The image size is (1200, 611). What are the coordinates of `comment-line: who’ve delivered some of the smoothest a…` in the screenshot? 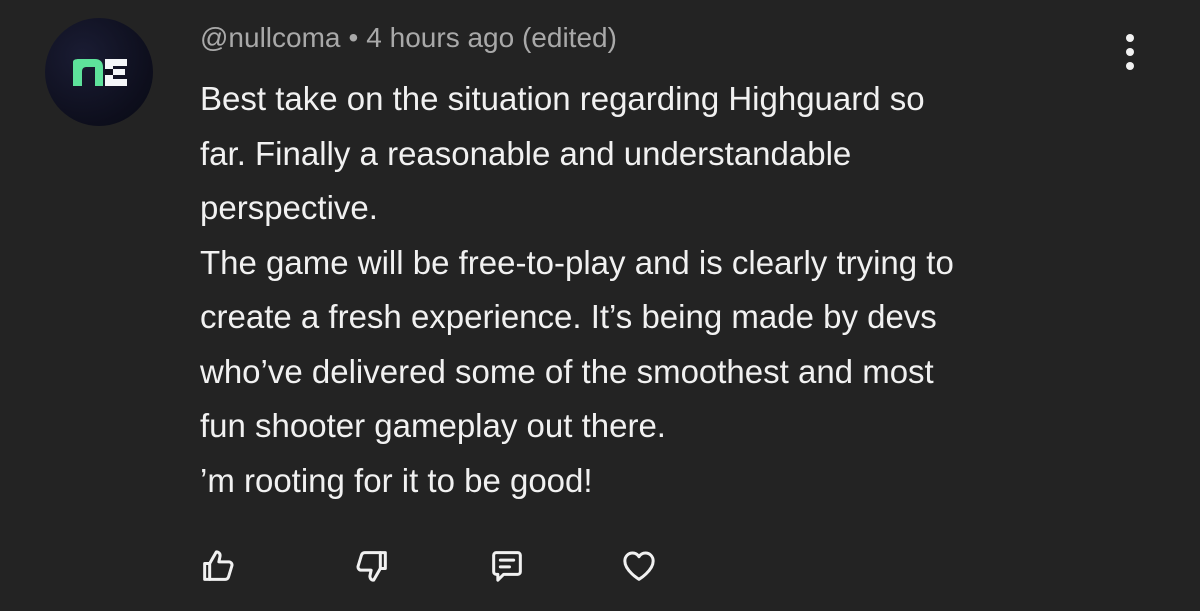 It's located at (567, 371).